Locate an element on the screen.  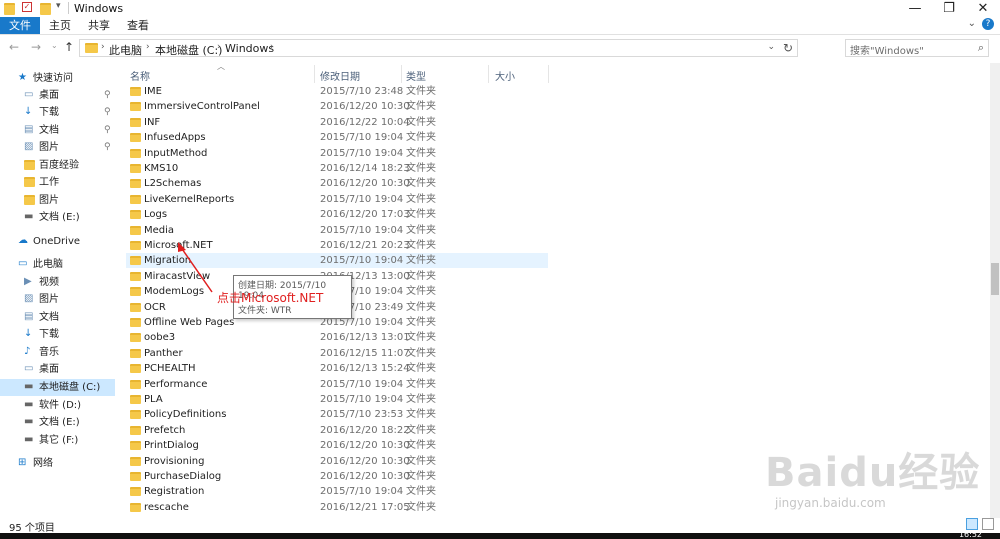
search-box: 搜索"Windows" ⌕ is located at coordinates (917, 48).